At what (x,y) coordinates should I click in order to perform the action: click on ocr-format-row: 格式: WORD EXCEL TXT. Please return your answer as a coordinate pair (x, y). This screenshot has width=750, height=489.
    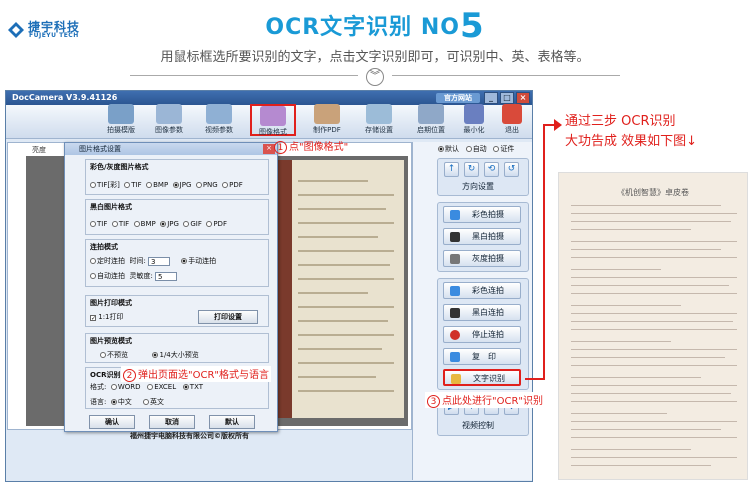
    Looking at the image, I should click on (146, 387).